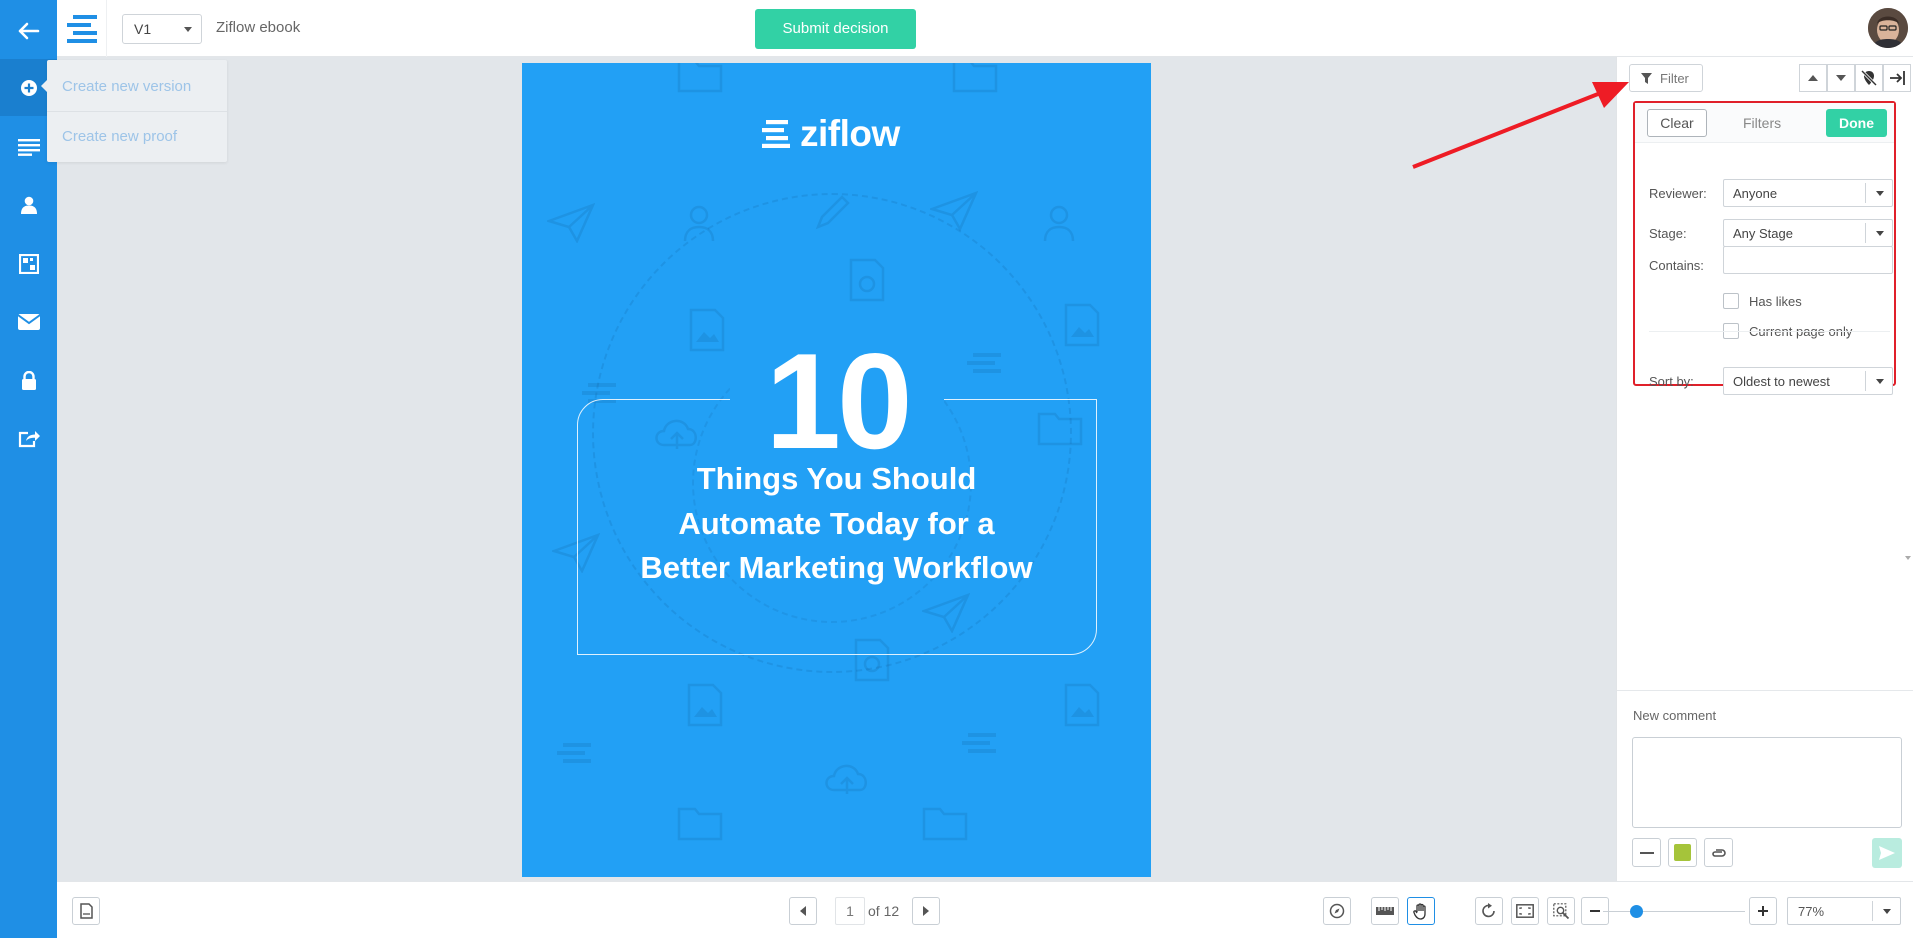  What do you see at coordinates (836, 523) in the screenshot?
I see `ebook-title-line: Automate Today for a` at bounding box center [836, 523].